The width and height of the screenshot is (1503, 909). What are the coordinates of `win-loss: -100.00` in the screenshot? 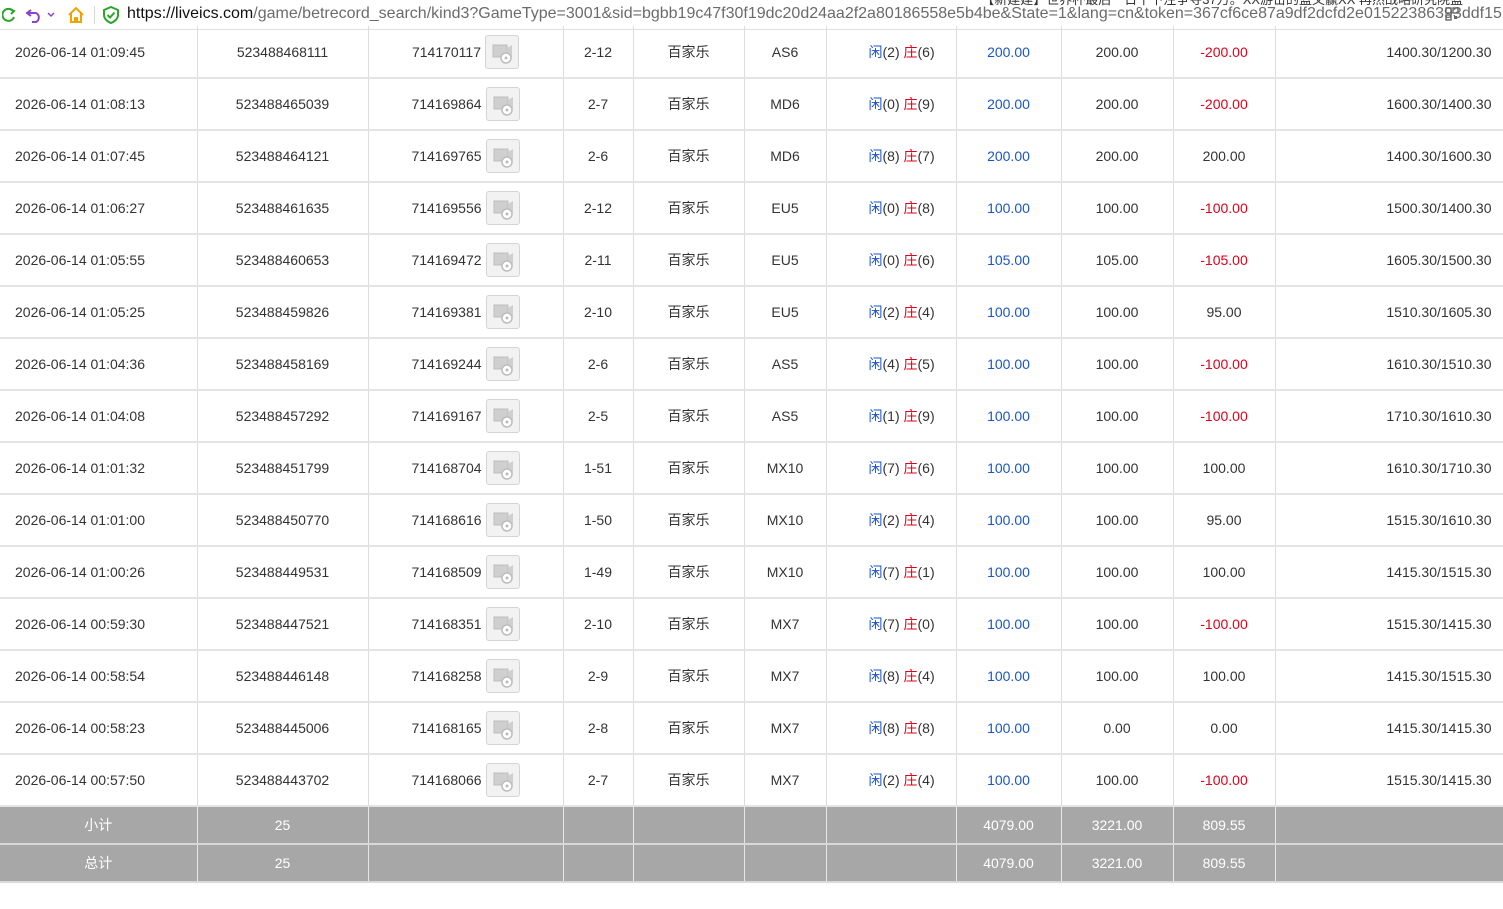 It's located at (1224, 624).